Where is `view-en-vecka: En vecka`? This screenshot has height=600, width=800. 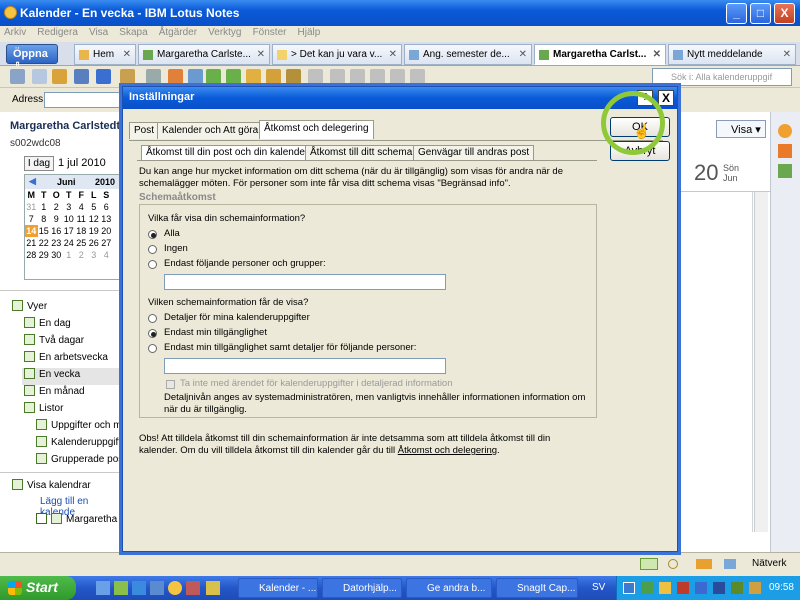 view-en-vecka: En vecka is located at coordinates (72, 376).